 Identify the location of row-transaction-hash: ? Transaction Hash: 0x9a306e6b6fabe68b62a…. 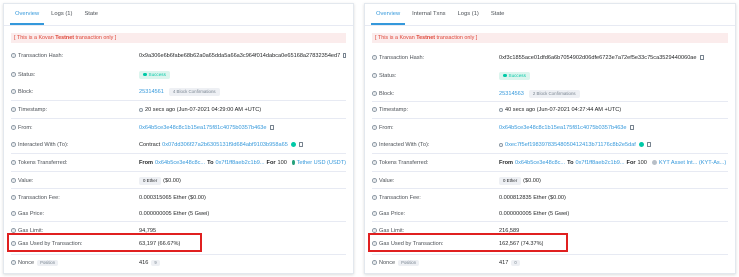
(178, 55).